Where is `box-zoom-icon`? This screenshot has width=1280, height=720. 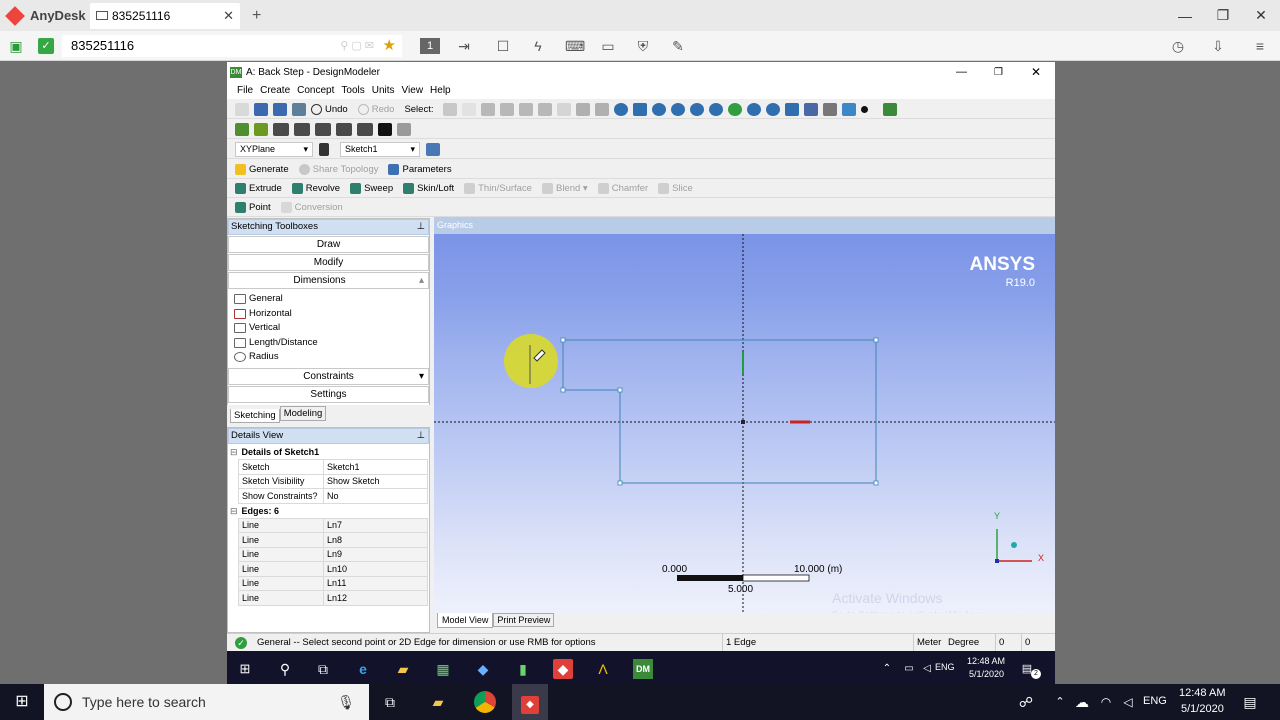 box-zoom-icon is located at coordinates (678, 109).